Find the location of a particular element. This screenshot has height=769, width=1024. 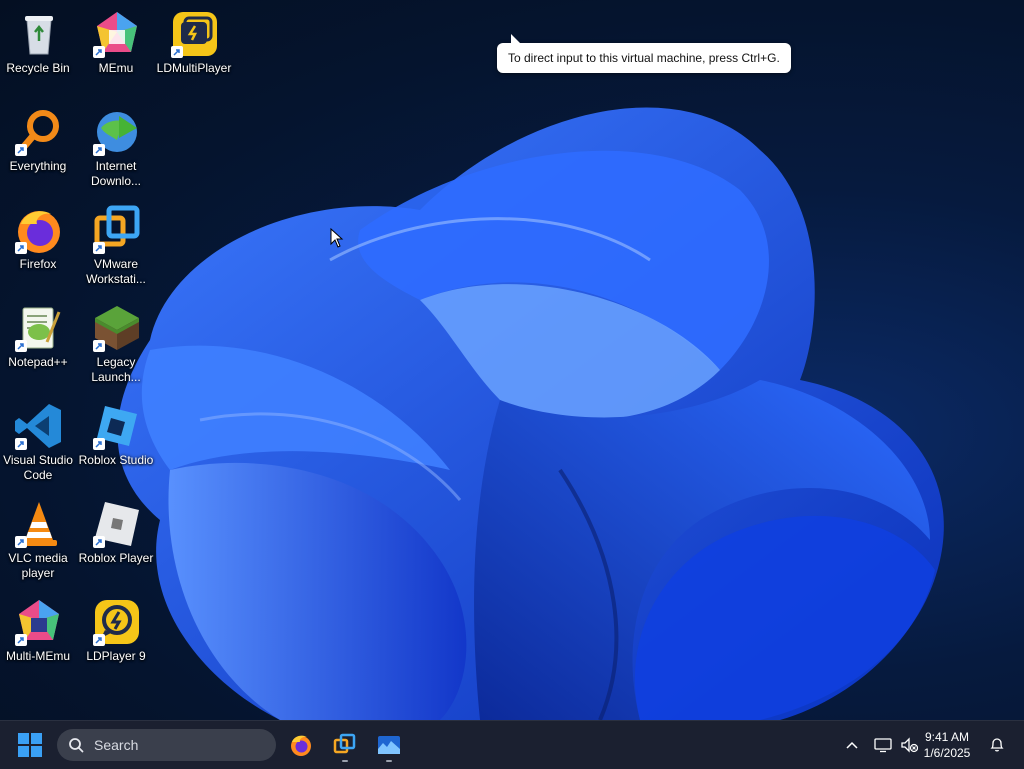

notepad-plus-plus-shortcut: Notepad++ is located at coordinates (39, 343).